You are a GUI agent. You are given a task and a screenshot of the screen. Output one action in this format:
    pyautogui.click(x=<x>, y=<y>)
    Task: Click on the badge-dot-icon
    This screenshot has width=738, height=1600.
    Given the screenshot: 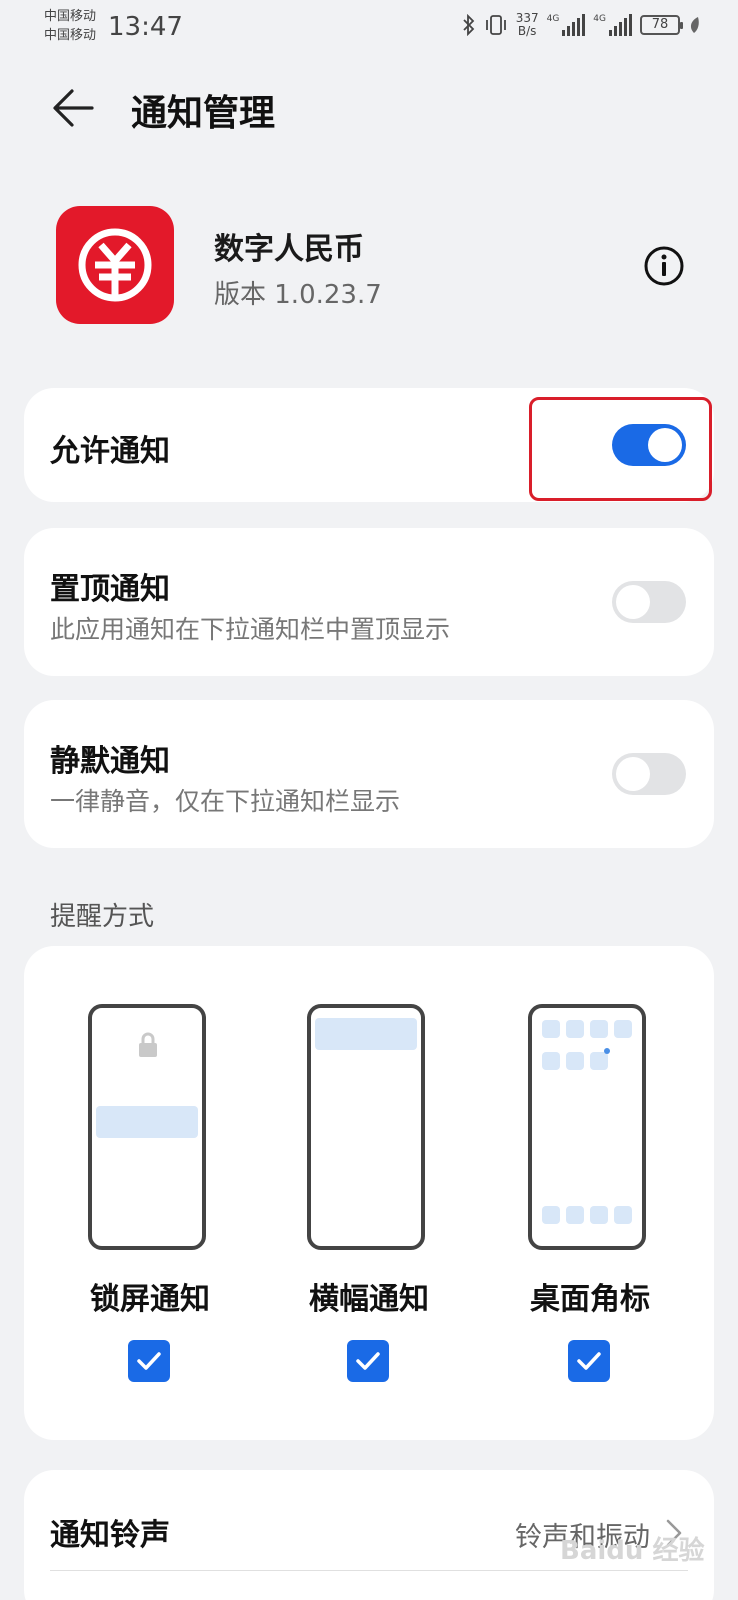 What is the action you would take?
    pyautogui.click(x=607, y=1051)
    